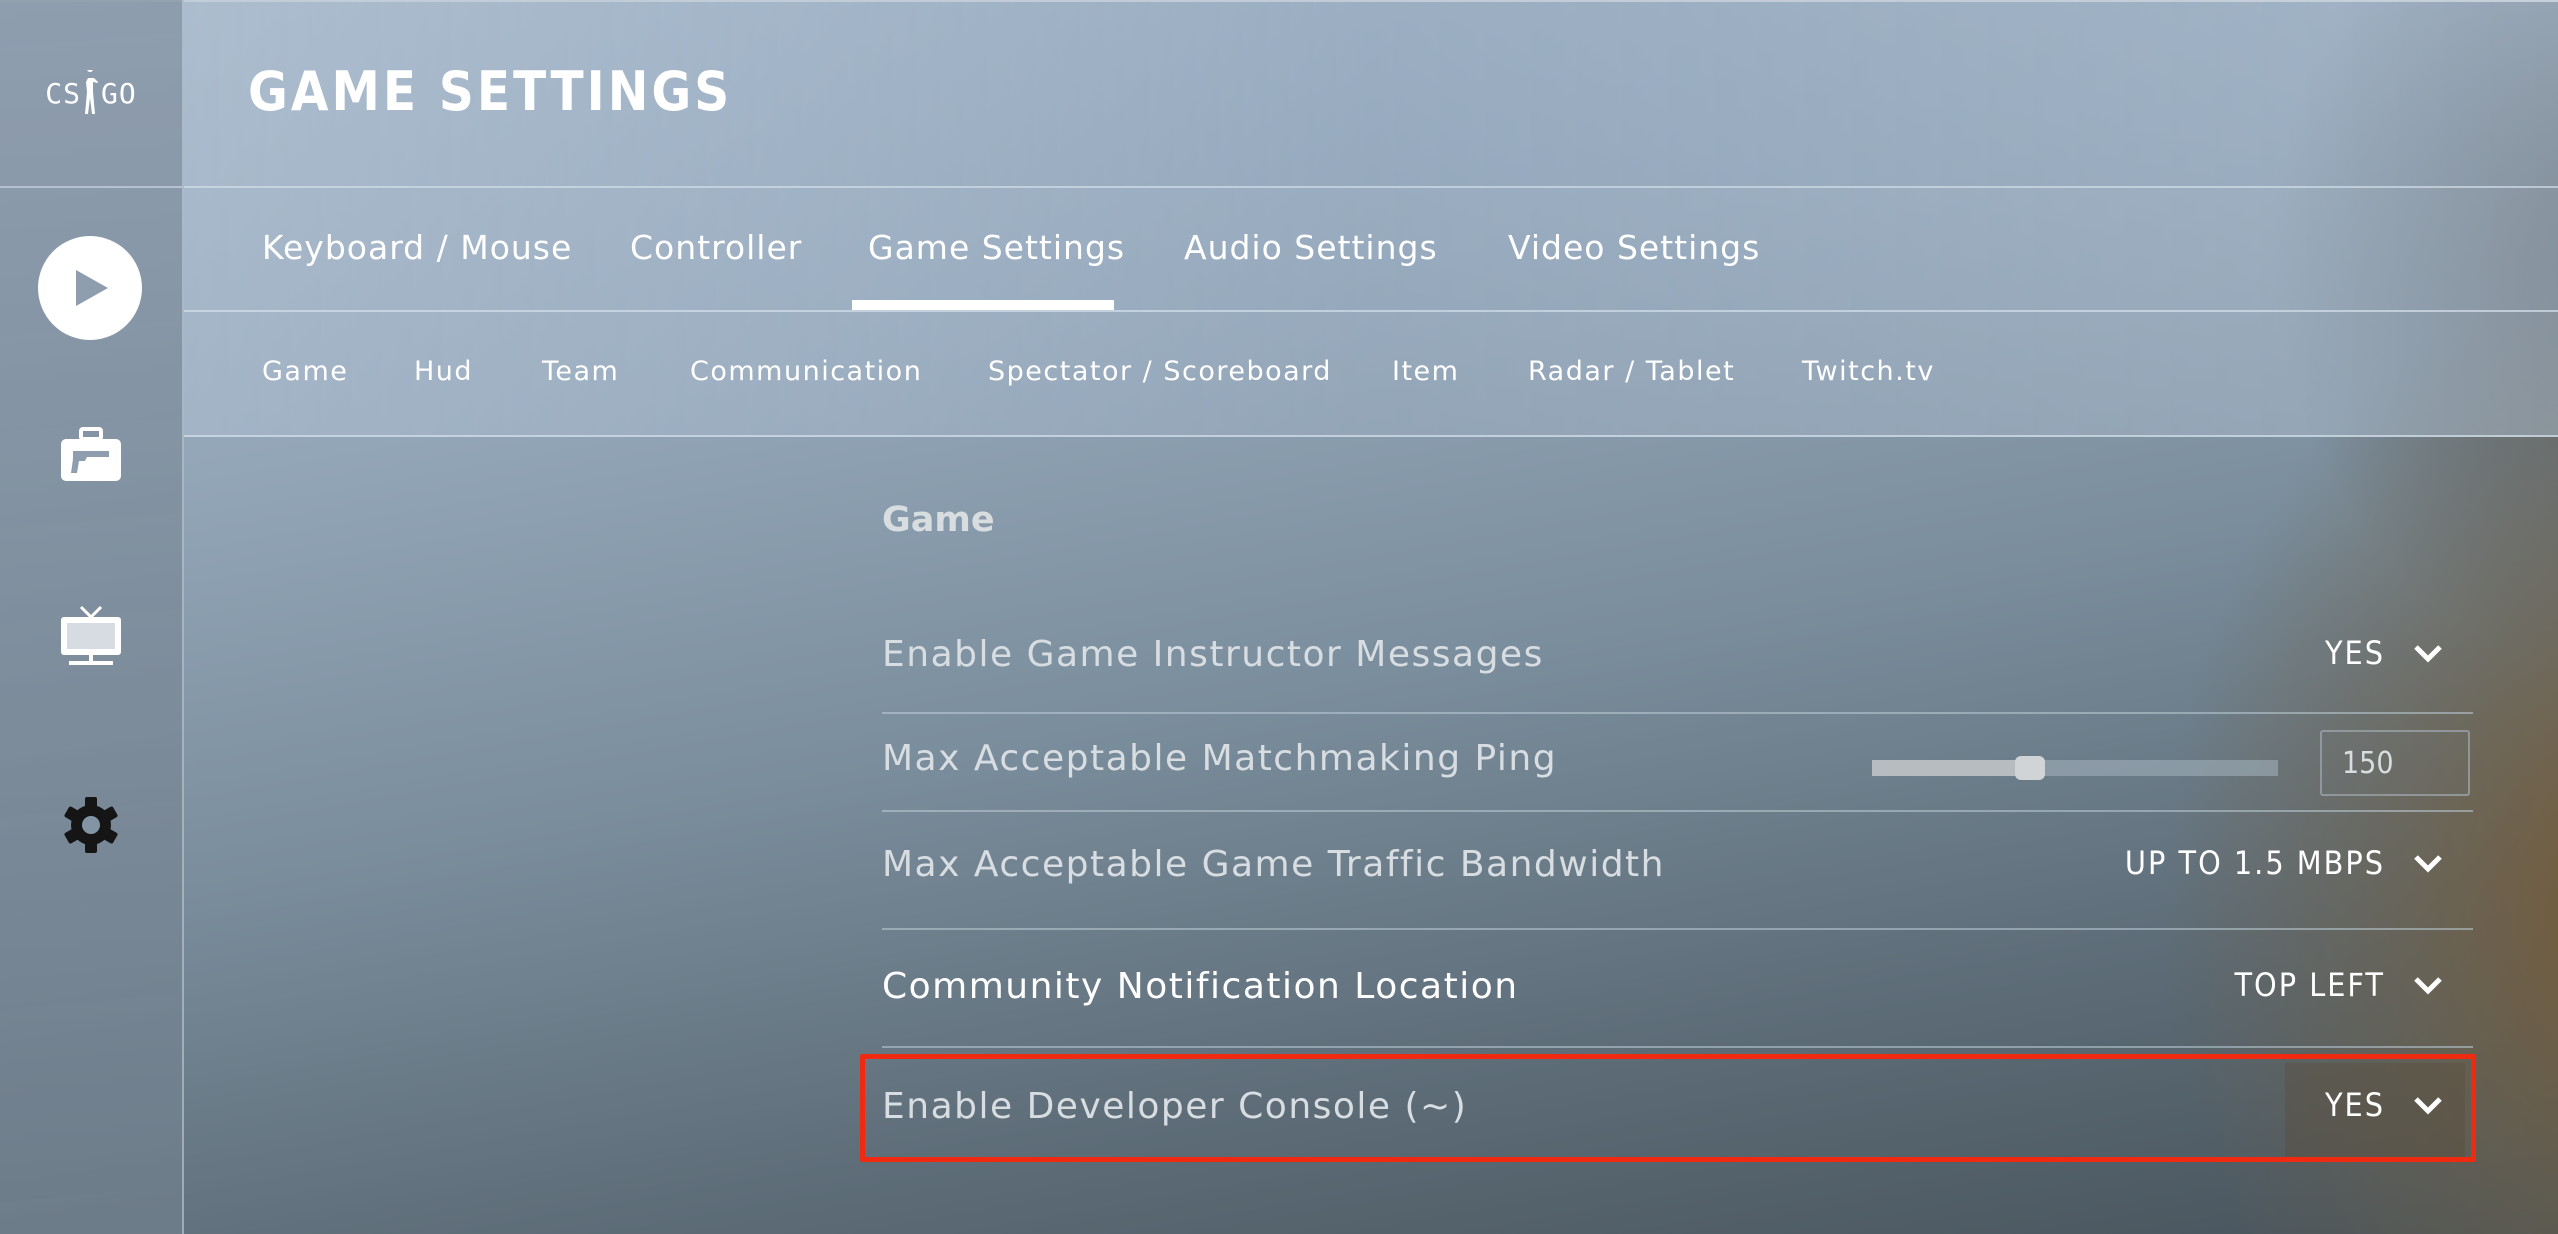  Describe the element at coordinates (2254, 863) in the screenshot. I see `dropdown-value: UP TO 1.5 MBPS` at that location.